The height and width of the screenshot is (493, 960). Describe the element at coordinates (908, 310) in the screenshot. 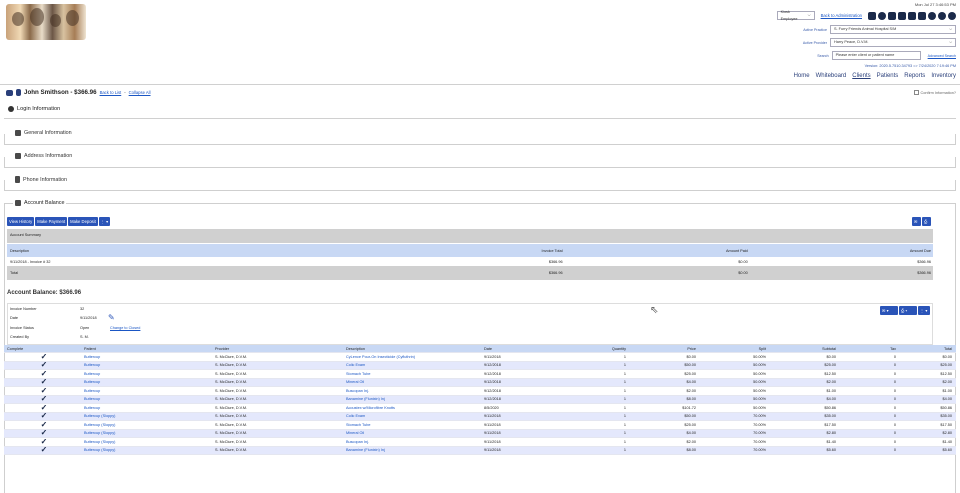

I see `invoice-print-button: ⎙ ▾` at that location.